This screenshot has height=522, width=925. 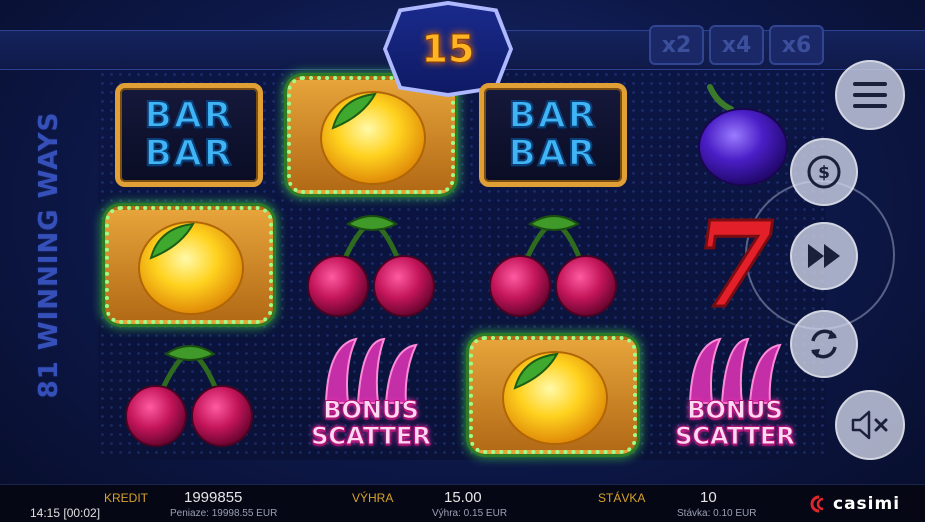 I want to click on clock: 14:15 [00:02], so click(x=65, y=513).